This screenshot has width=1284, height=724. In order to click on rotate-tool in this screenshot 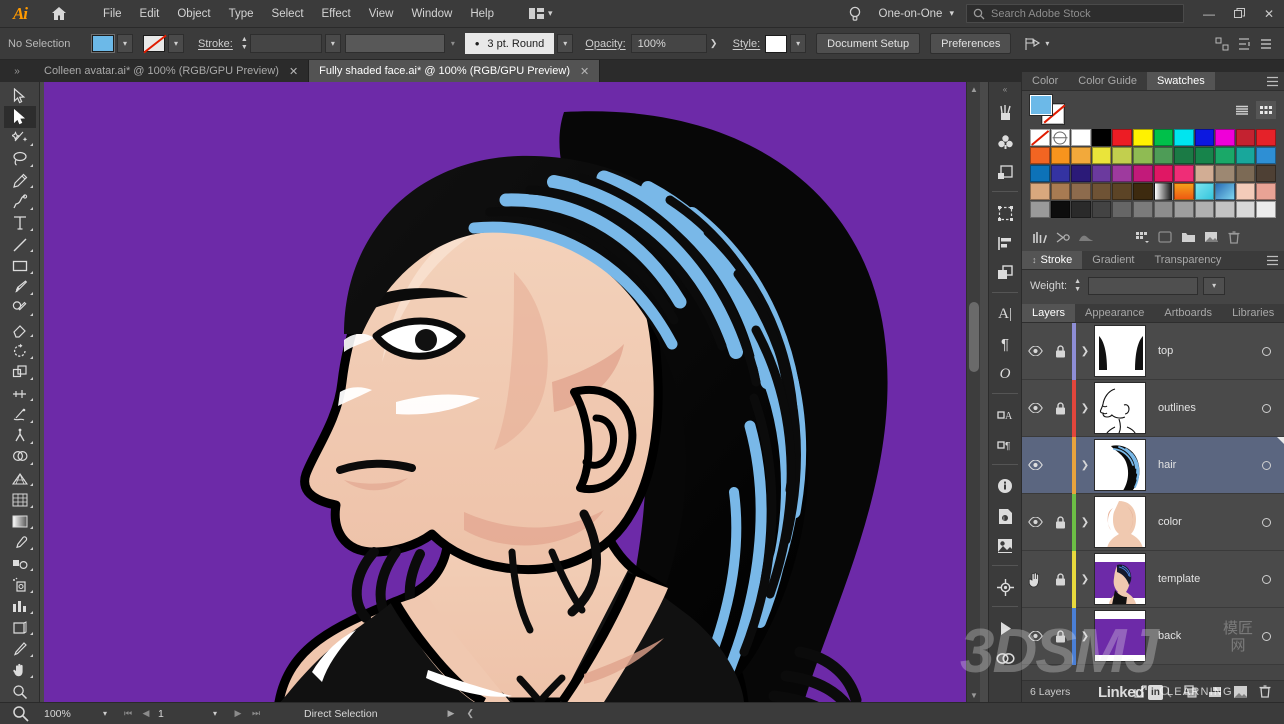, I will do `click(20, 350)`.